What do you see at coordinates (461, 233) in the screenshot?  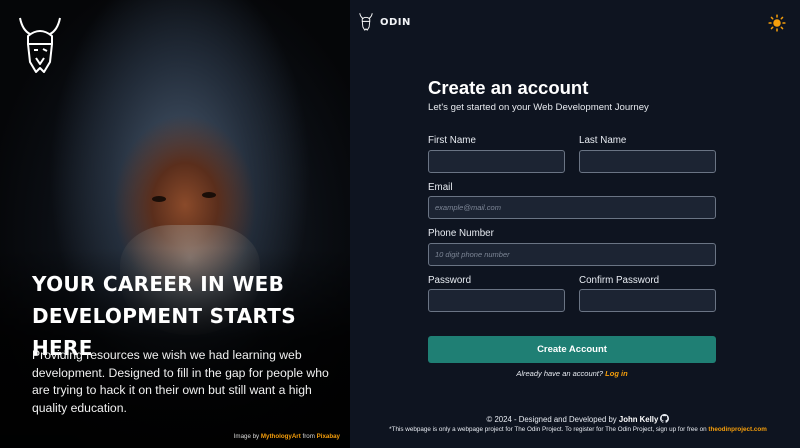 I see `phone-label: Phone Number` at bounding box center [461, 233].